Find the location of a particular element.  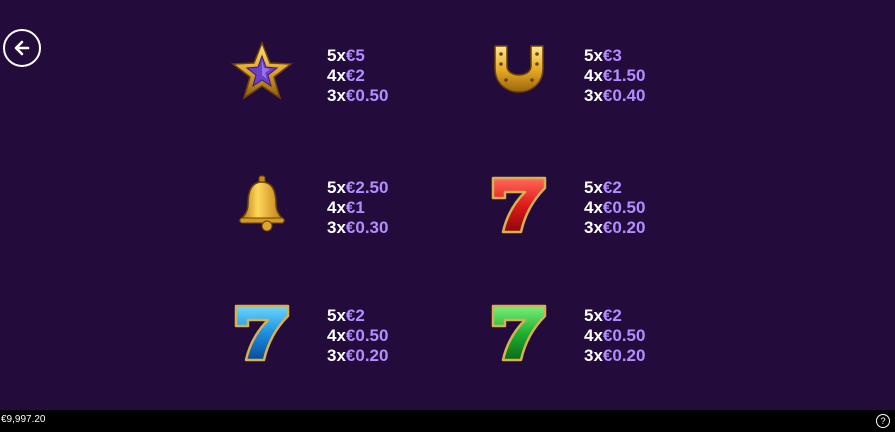

paytable-entry-star: 5x€5 4x€2 3x€0.50 is located at coordinates (360, 80).